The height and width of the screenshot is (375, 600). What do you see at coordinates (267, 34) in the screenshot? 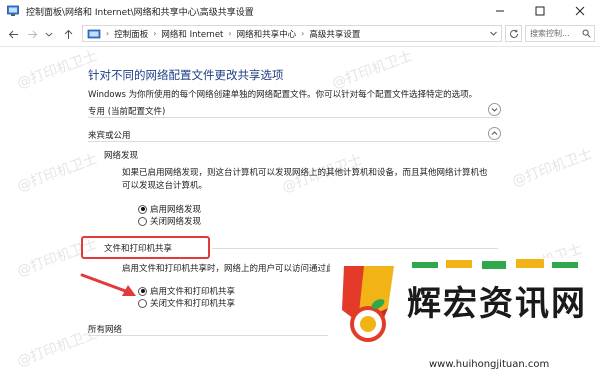
I see `breadcrumb-item-network-sharing-center: 网络和共享中心` at bounding box center [267, 34].